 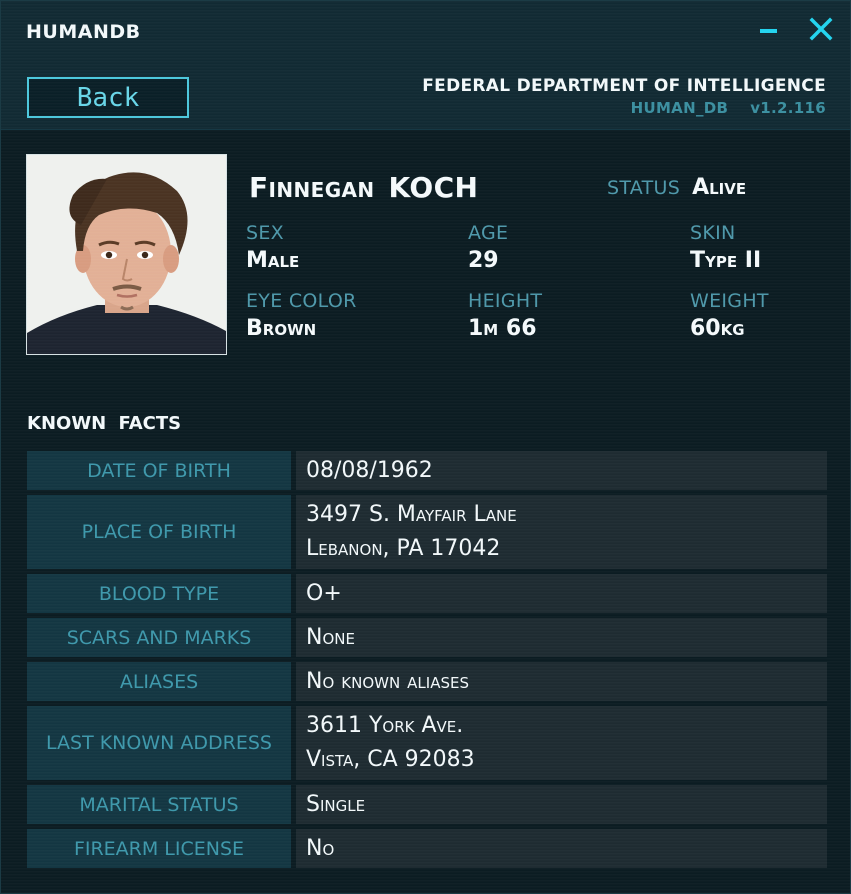 What do you see at coordinates (433, 187) in the screenshot?
I see `last-name: KOCH` at bounding box center [433, 187].